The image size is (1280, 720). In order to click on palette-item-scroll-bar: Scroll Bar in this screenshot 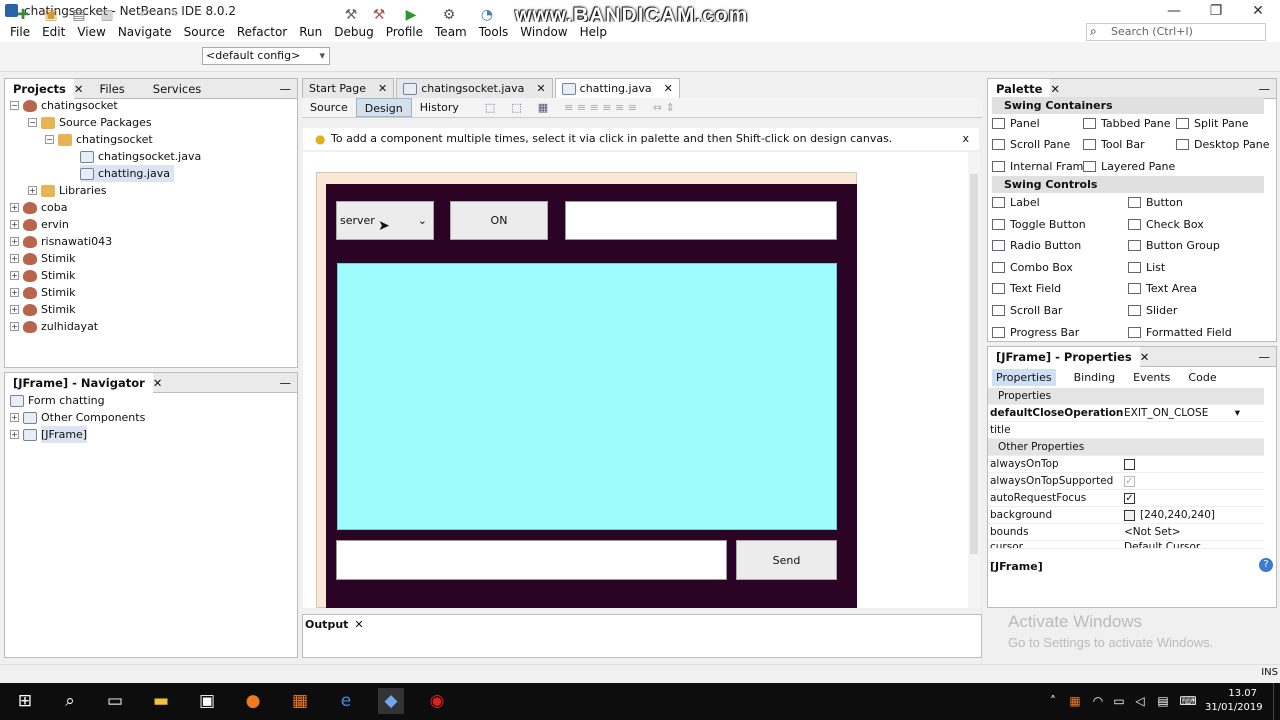, I will do `click(1027, 310)`.